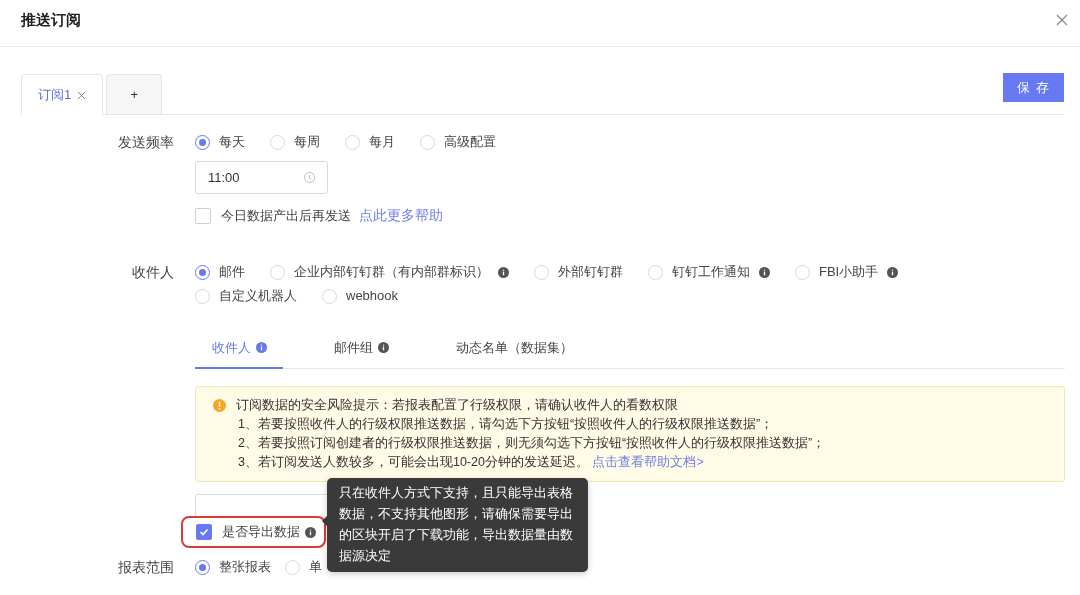  What do you see at coordinates (239, 350) in the screenshot?
I see `tab: 收件人` at bounding box center [239, 350].